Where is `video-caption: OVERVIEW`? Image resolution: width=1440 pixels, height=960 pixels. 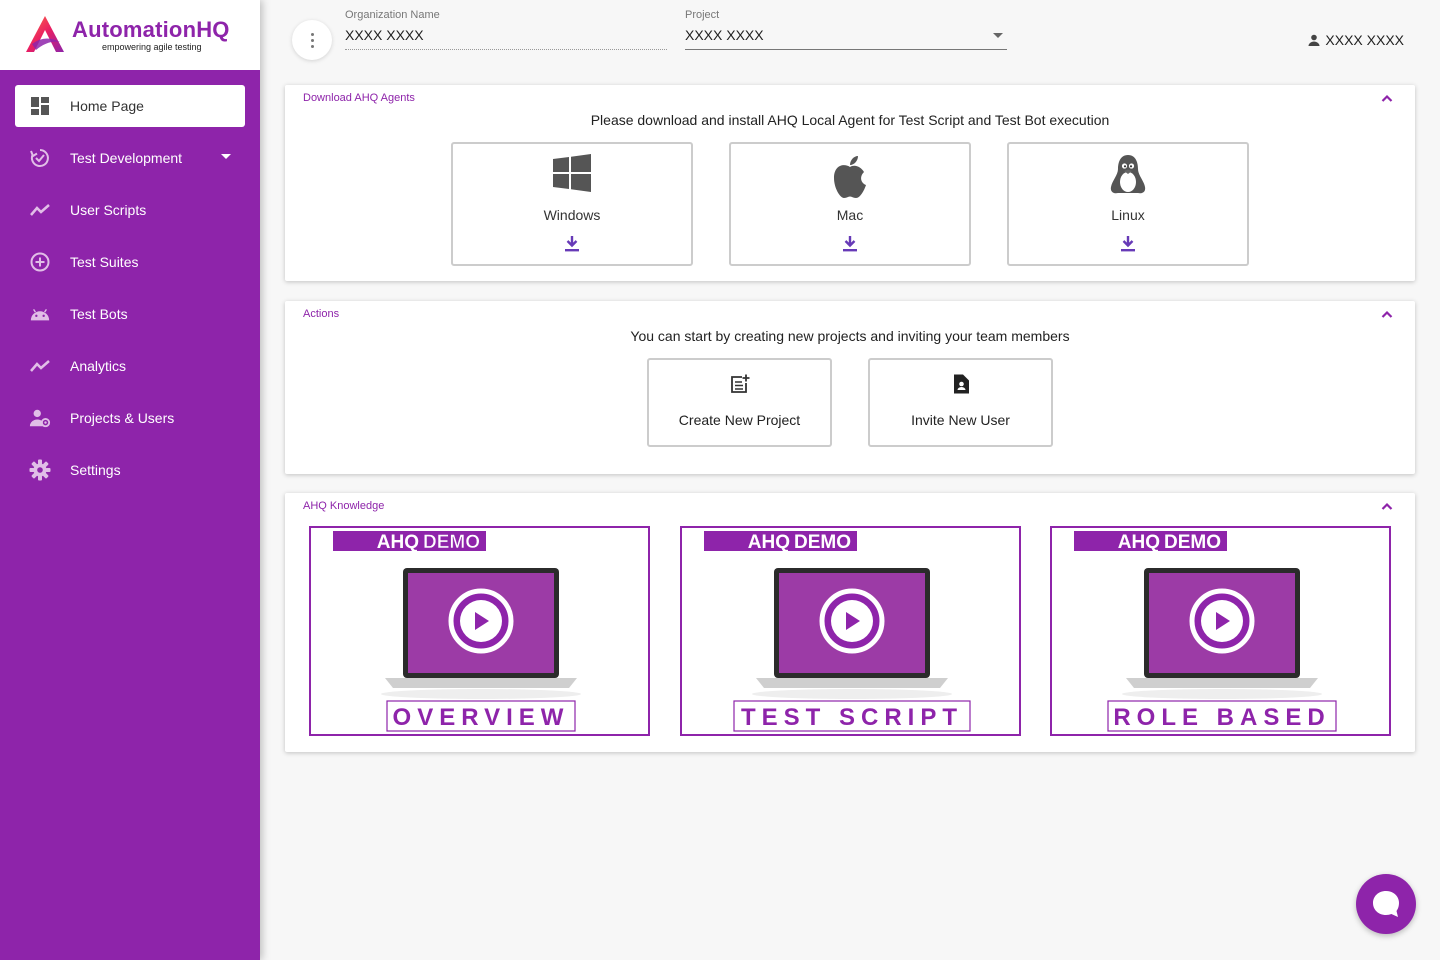 video-caption: OVERVIEW is located at coordinates (481, 717).